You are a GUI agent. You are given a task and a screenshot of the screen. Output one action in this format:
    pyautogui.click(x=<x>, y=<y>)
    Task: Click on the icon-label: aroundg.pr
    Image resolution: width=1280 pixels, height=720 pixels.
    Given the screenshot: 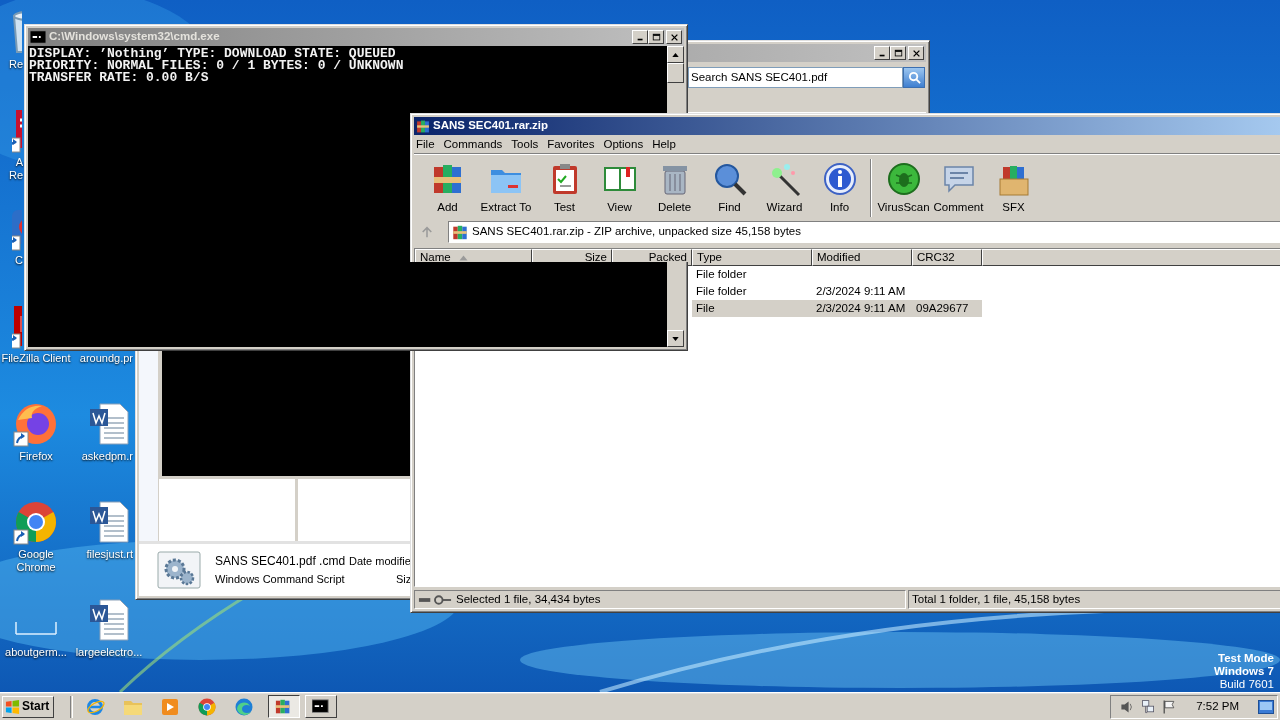 What is the action you would take?
    pyautogui.click(x=106, y=358)
    